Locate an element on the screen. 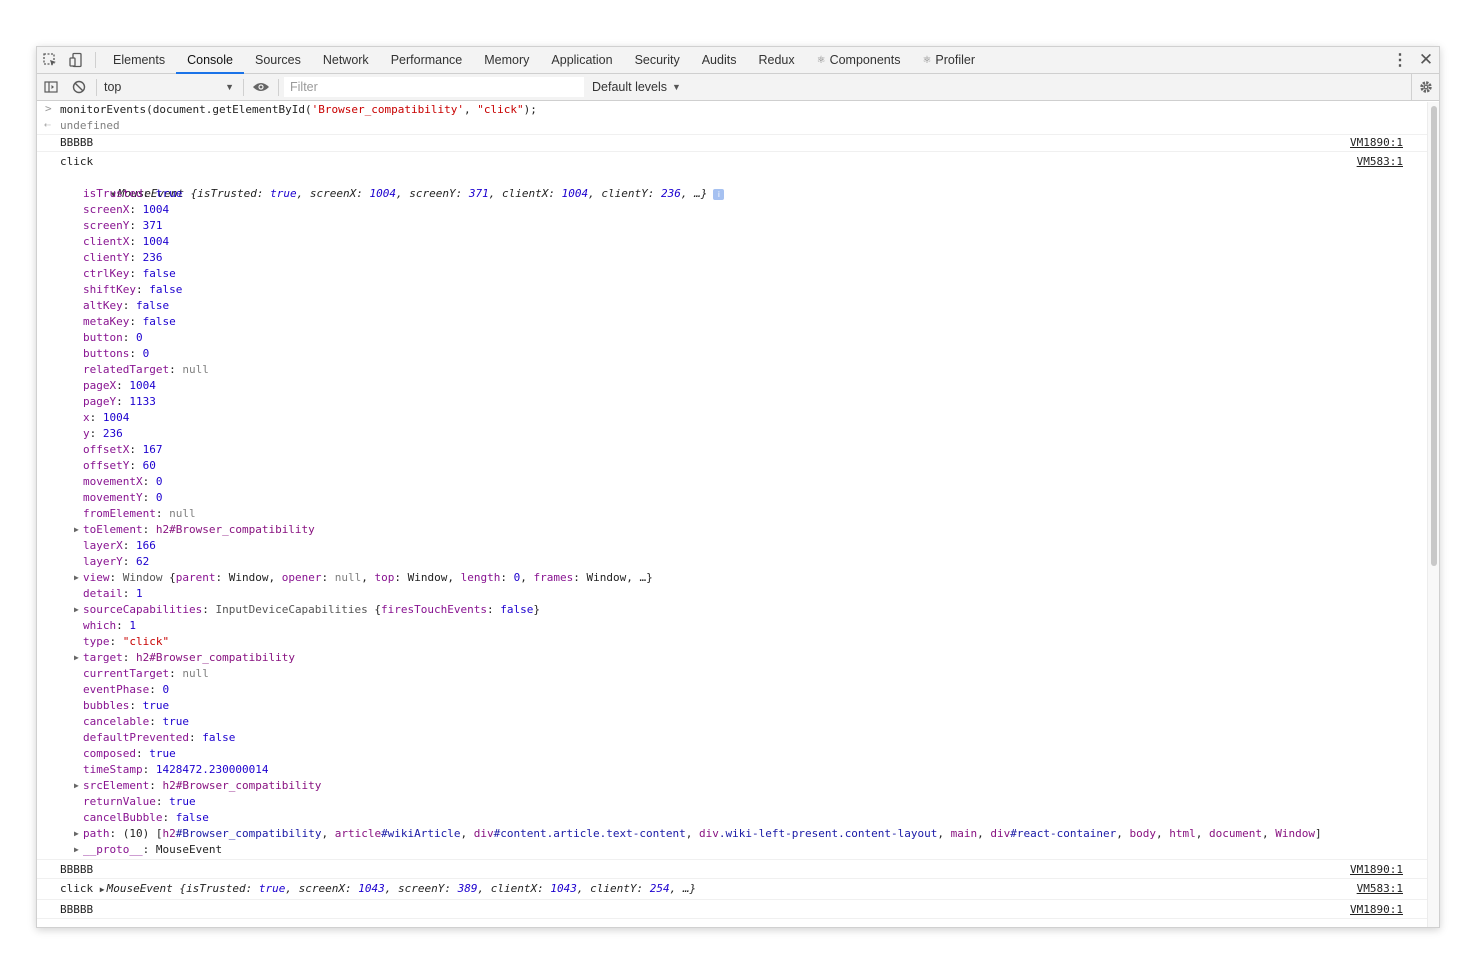 The height and width of the screenshot is (971, 1471). path-item-tag: h2 is located at coordinates (169, 833).